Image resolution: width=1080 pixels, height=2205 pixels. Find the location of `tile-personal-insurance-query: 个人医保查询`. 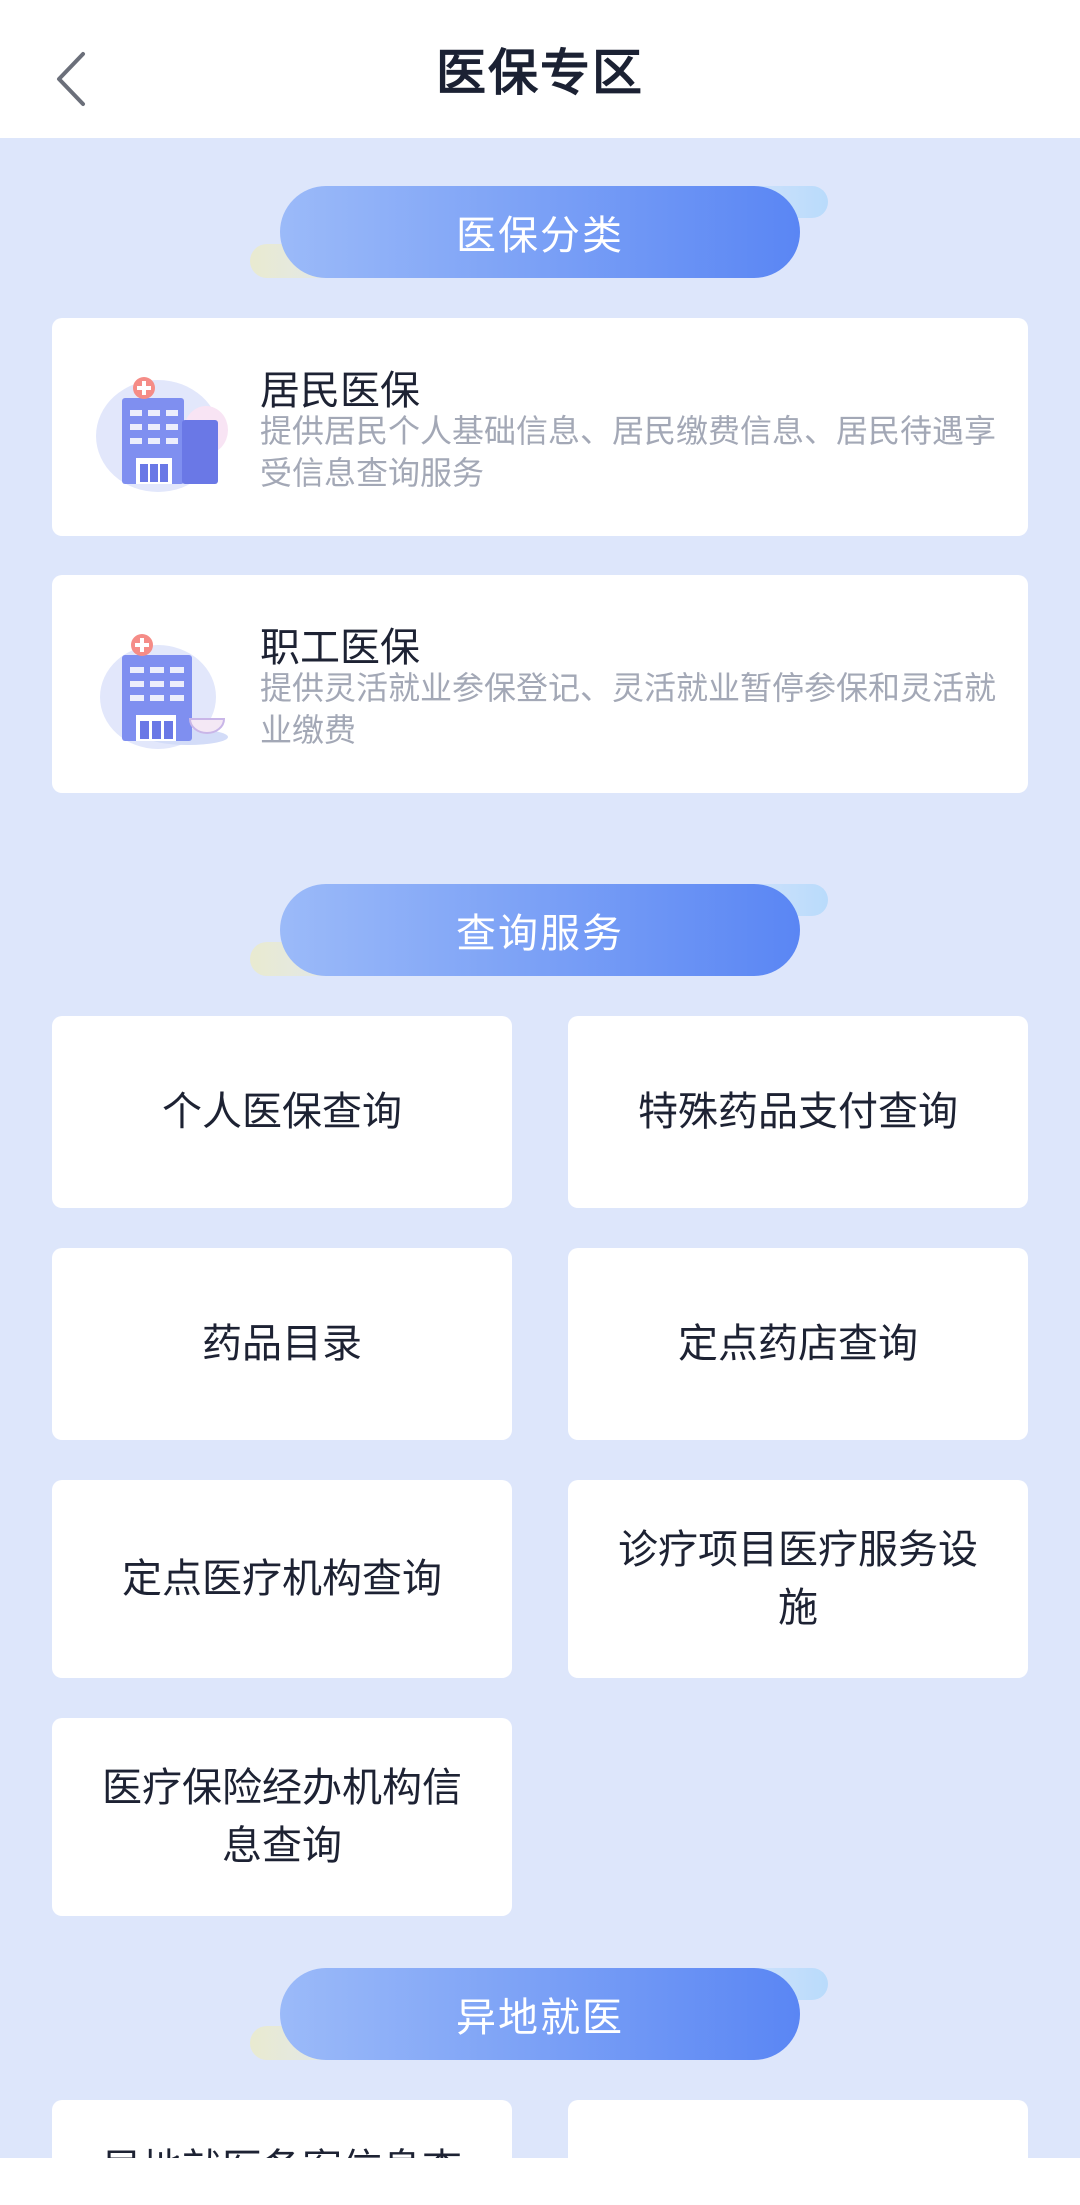

tile-personal-insurance-query: 个人医保查询 is located at coordinates (282, 1112).